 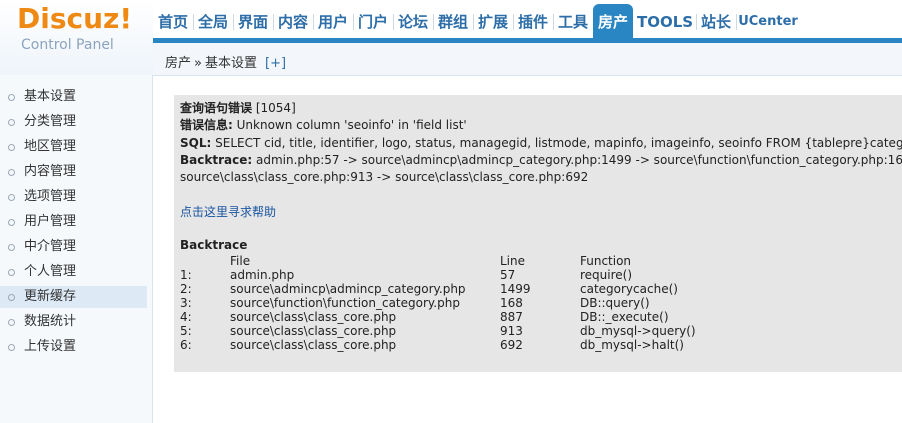 What do you see at coordinates (50, 146) in the screenshot?
I see `sidebar-item-label: 地区管理` at bounding box center [50, 146].